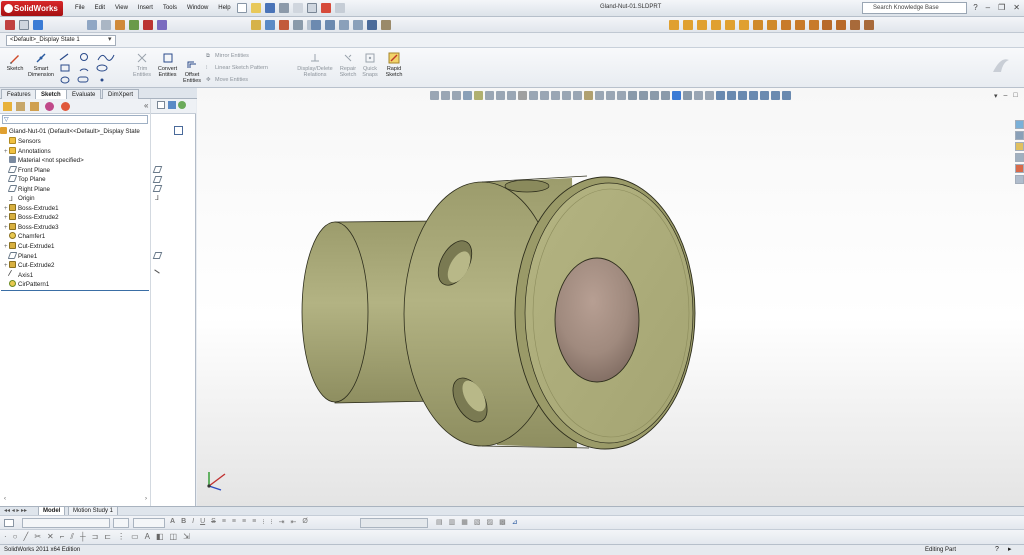 This screenshot has height=555, width=1024. What do you see at coordinates (19, 94) in the screenshot?
I see `tab-features: Features` at bounding box center [19, 94].